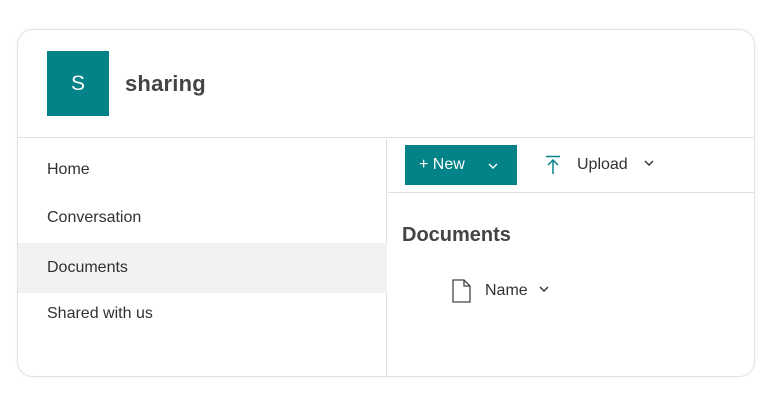  What do you see at coordinates (87, 267) in the screenshot?
I see `nav-item-label: Documents` at bounding box center [87, 267].